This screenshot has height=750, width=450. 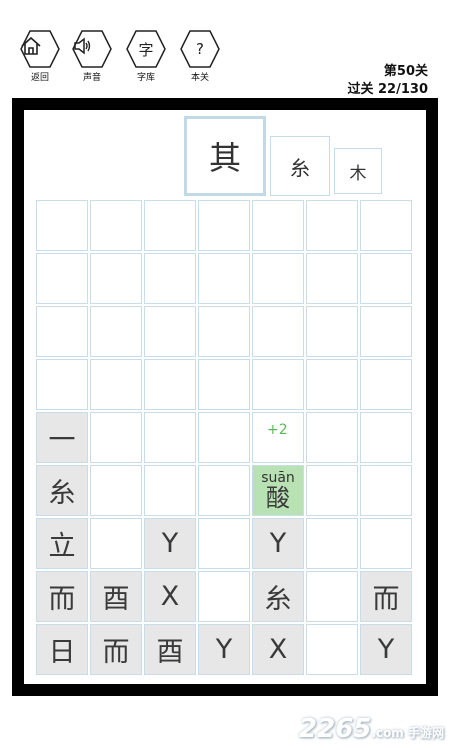 I want to click on question-icon: ?, so click(x=200, y=49).